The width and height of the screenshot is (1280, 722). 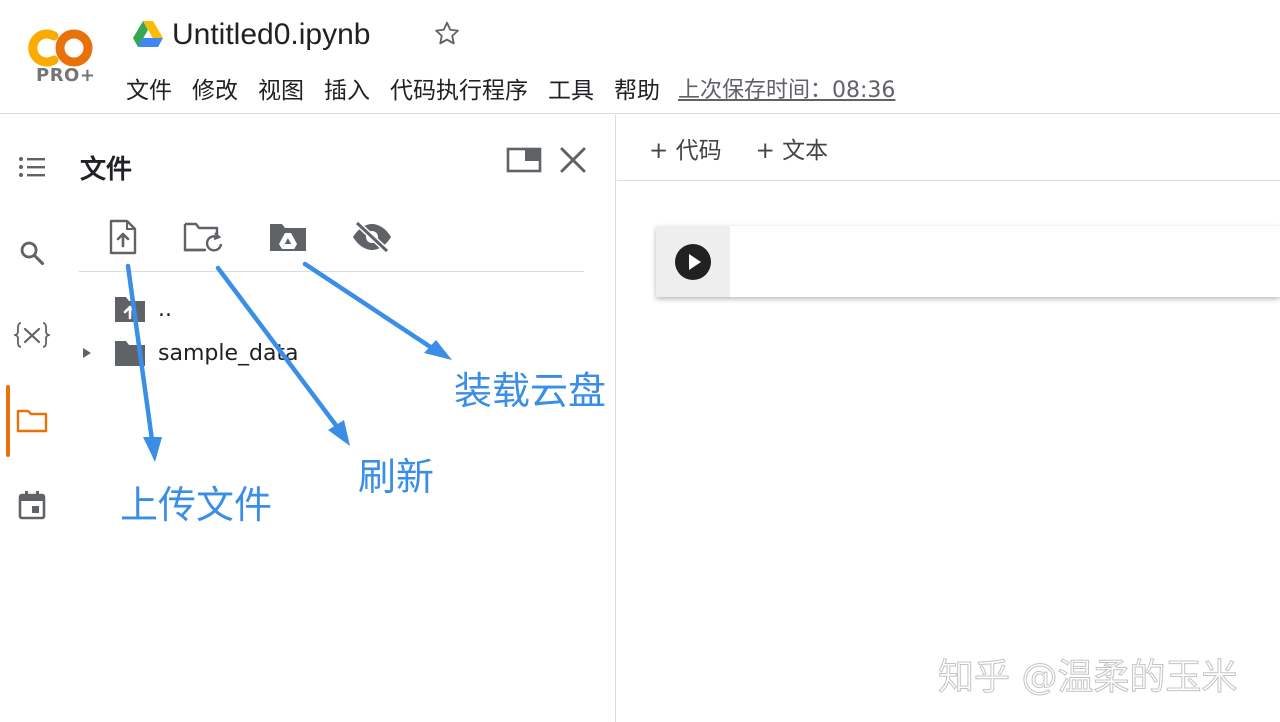 I want to click on rail-toc-button, so click(x=32, y=167).